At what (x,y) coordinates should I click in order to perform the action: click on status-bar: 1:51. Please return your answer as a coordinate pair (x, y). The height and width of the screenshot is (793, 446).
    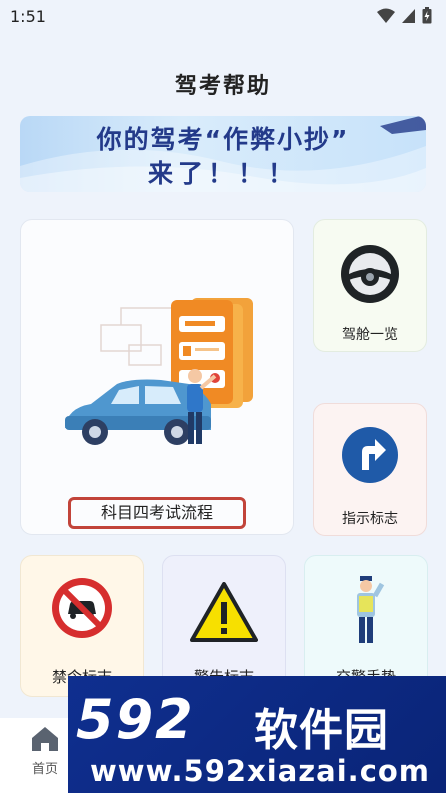
    Looking at the image, I should click on (223, 16).